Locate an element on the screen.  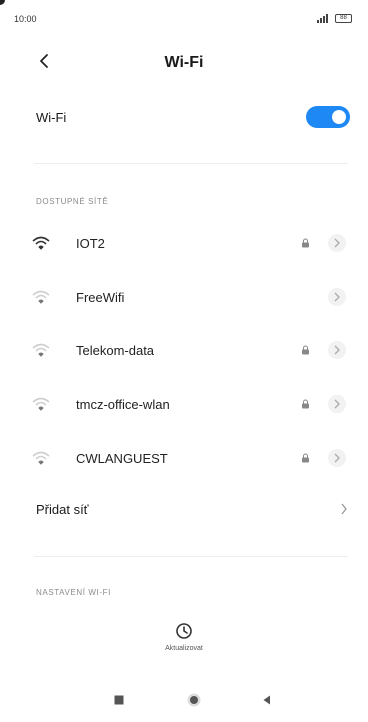
refresh-button: Aktualizovat is located at coordinates (184, 643).